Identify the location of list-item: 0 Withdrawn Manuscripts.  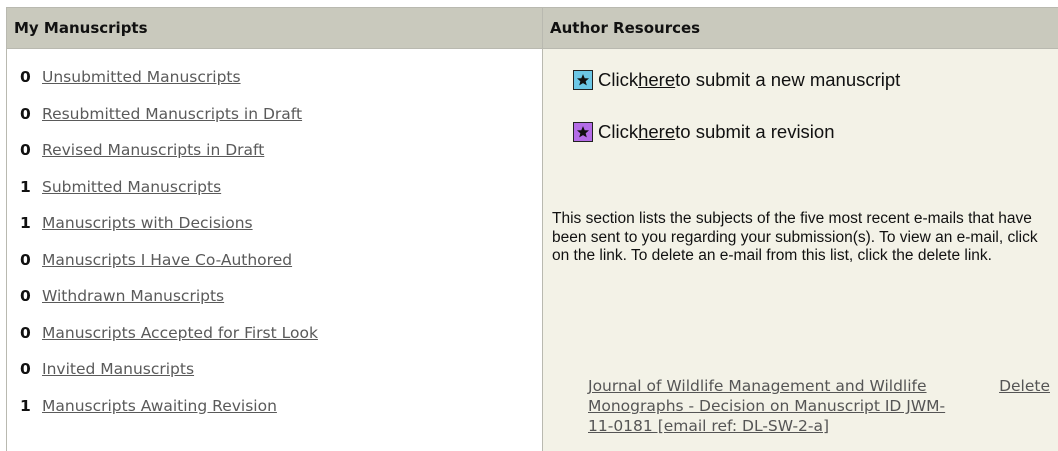
(169, 305).